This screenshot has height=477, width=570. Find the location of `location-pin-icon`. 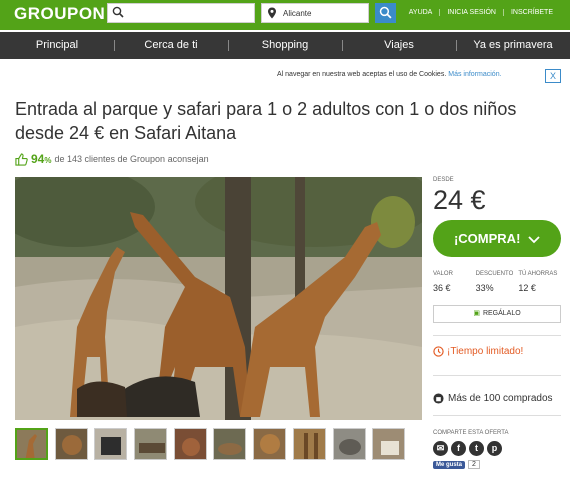

location-pin-icon is located at coordinates (272, 13).